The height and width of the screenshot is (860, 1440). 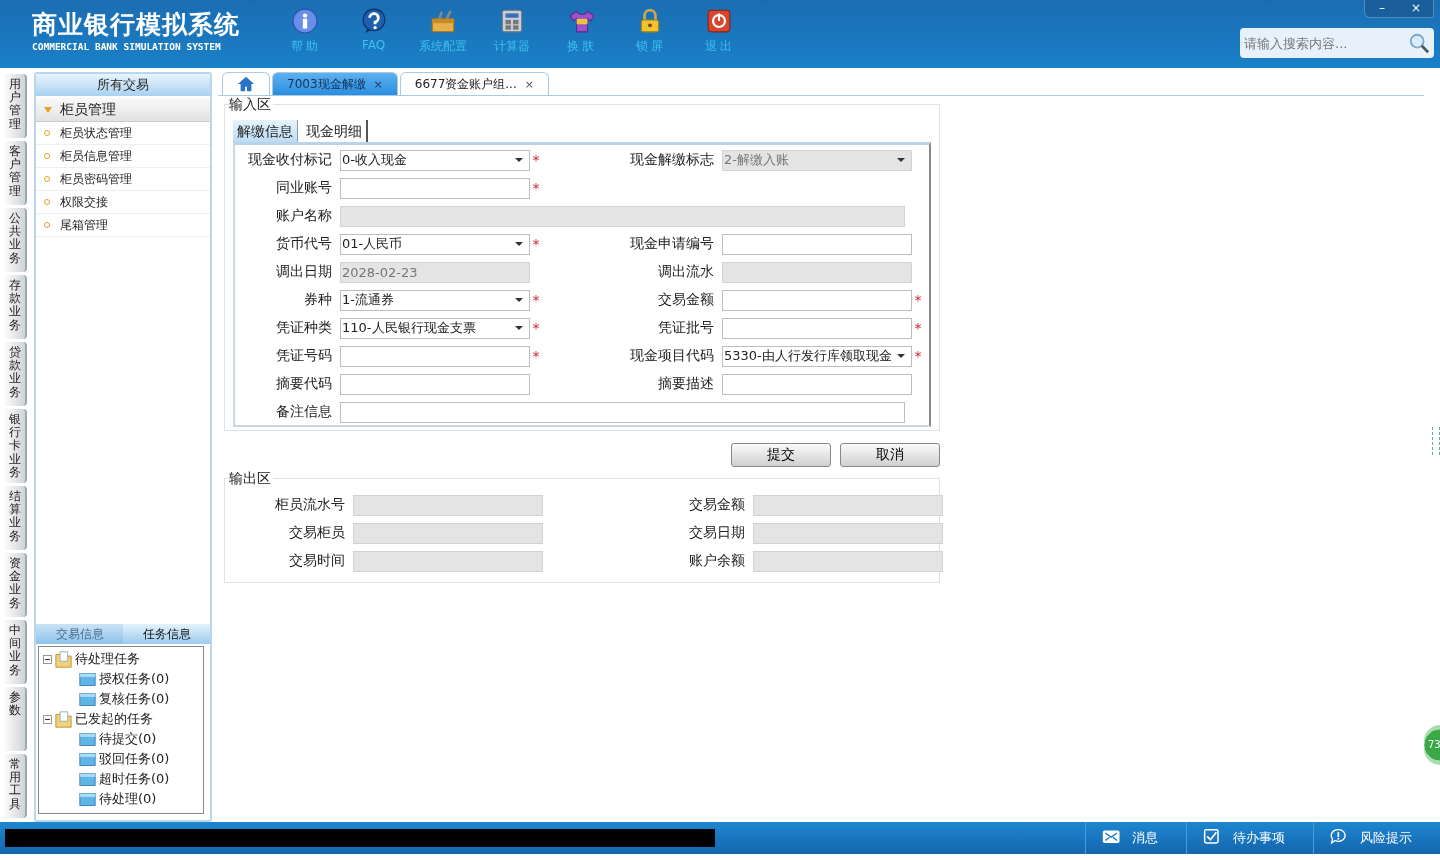 I want to click on side-tab: 银行卡业务, so click(x=15, y=446).